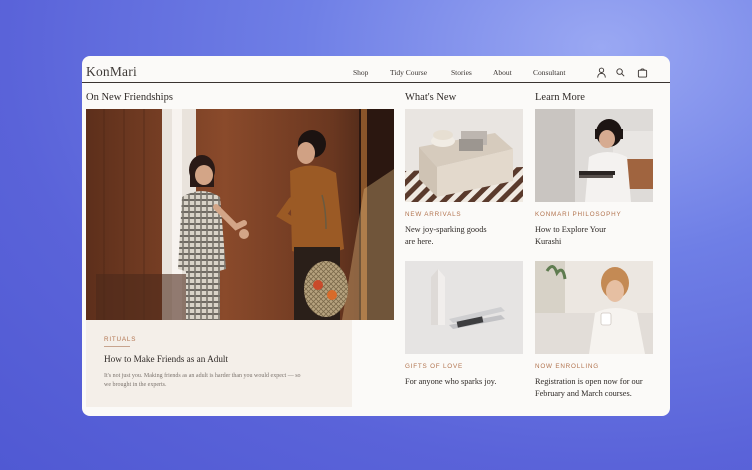 The image size is (752, 470). I want to click on gifts-of-love-text: For anyone who sparks joy., so click(450, 382).